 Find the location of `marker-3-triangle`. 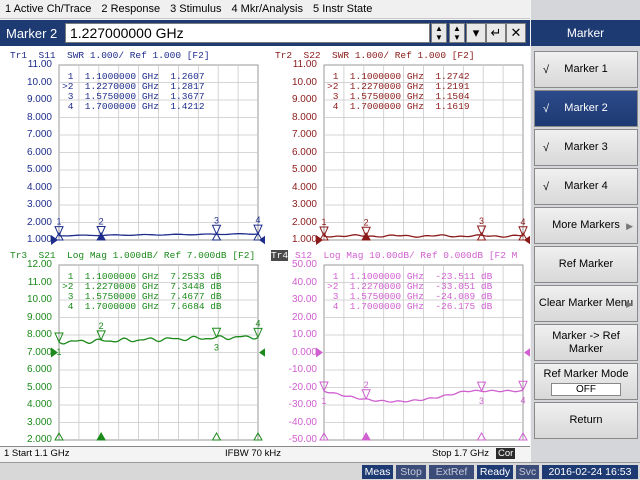

marker-3-triangle is located at coordinates (481, 387).